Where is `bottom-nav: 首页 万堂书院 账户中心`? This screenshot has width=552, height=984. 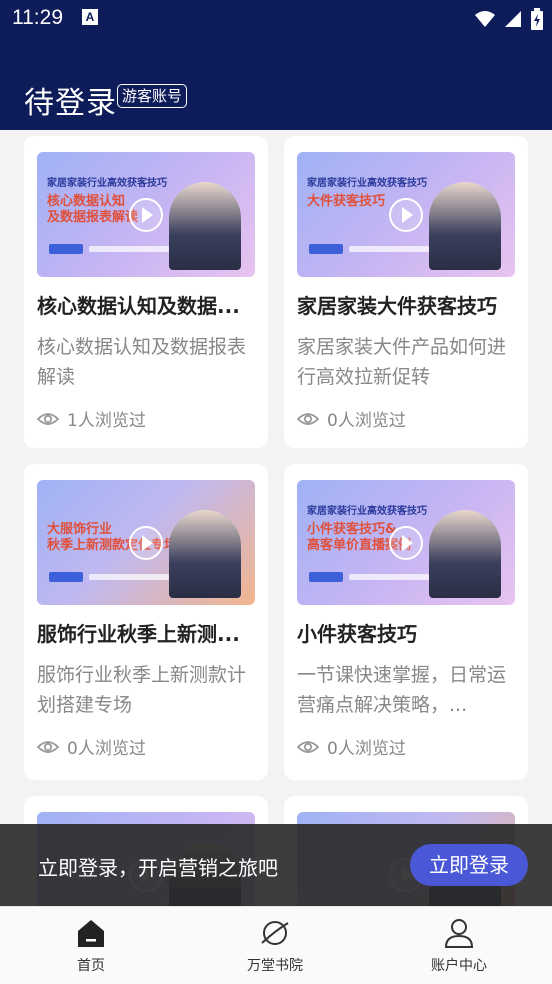
bottom-nav: 首页 万堂书院 账户中心 is located at coordinates (276, 945).